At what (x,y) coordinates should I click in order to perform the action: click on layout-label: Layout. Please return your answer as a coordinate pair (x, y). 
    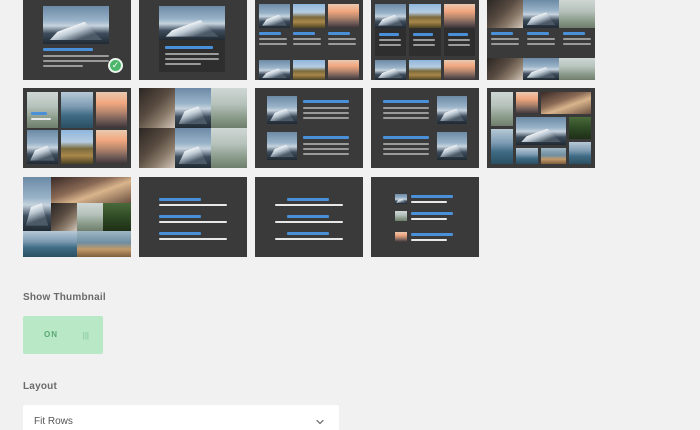
    Looking at the image, I should click on (40, 386).